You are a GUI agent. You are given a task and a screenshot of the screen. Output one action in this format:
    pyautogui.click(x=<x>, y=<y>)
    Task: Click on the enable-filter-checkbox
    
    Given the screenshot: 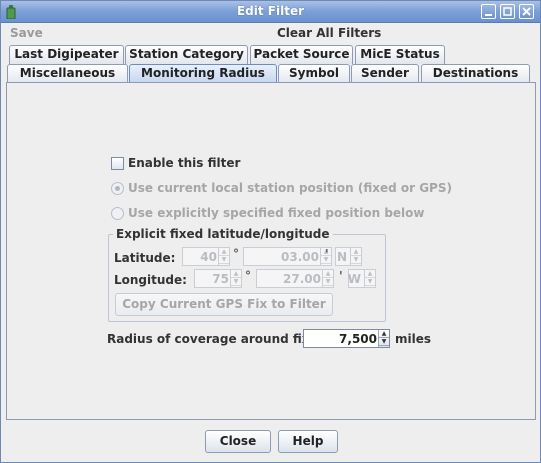 What is the action you would take?
    pyautogui.click(x=117, y=163)
    